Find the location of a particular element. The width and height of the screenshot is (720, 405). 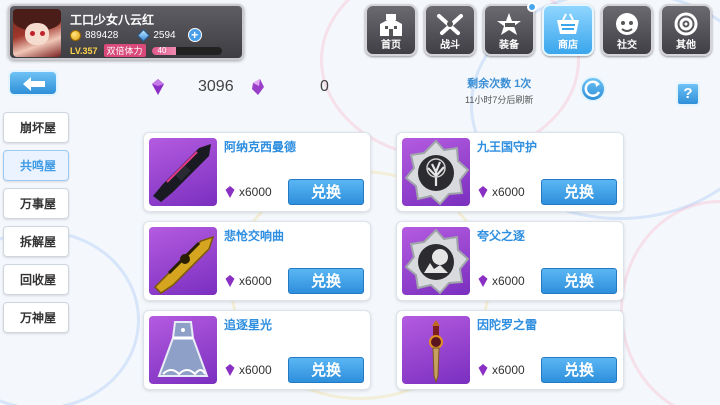

notification-dot is located at coordinates (532, 7).